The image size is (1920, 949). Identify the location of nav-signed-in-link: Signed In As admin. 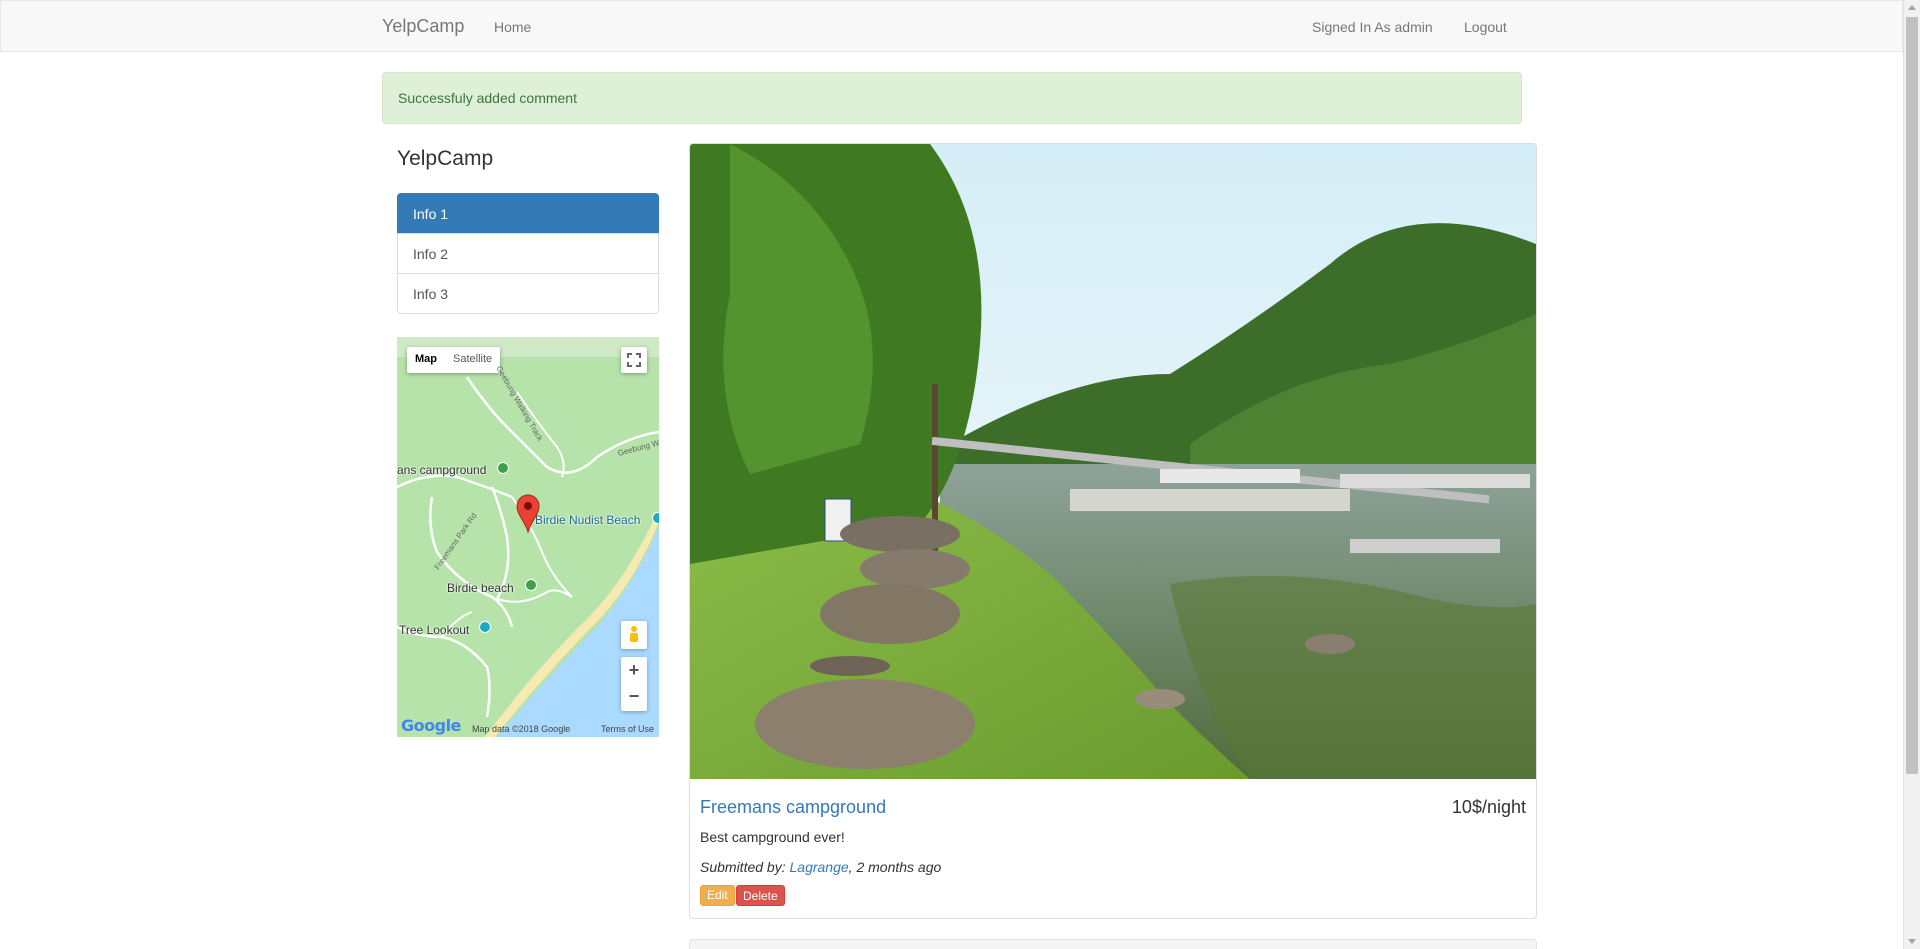
(1372, 27).